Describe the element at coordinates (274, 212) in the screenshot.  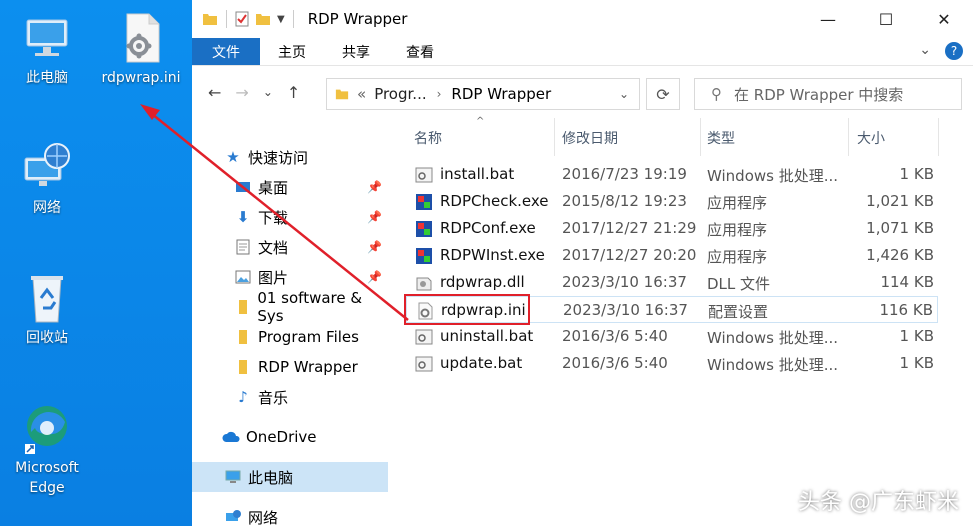
I see `annotation-arrow` at that location.